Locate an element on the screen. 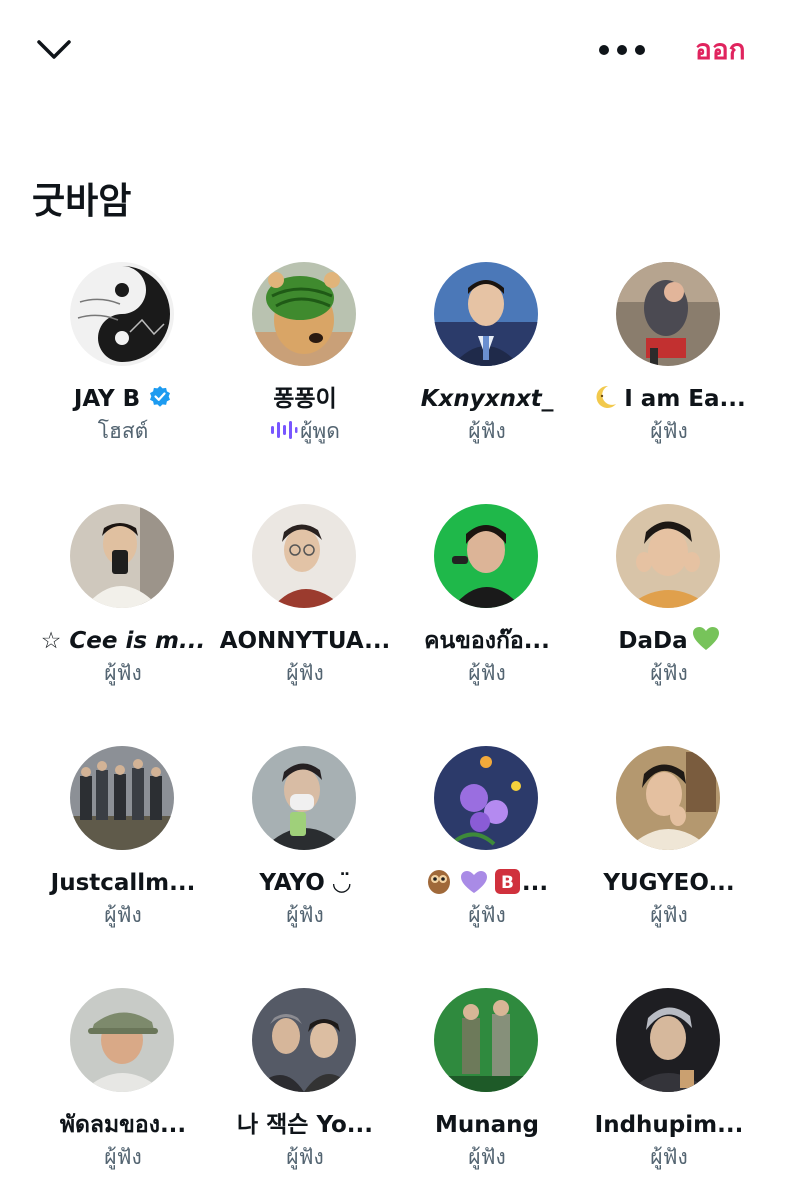 This screenshot has width=789, height=1200. participant-card: DaDa ผู้ฟัง is located at coordinates (669, 604).